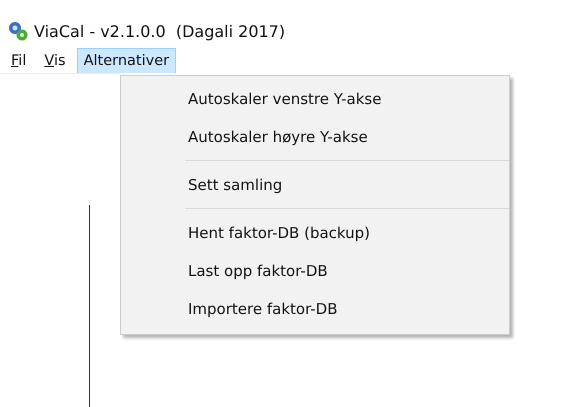 This screenshot has width=571, height=407. What do you see at coordinates (126, 60) in the screenshot?
I see `menu-item: Alternativer` at bounding box center [126, 60].